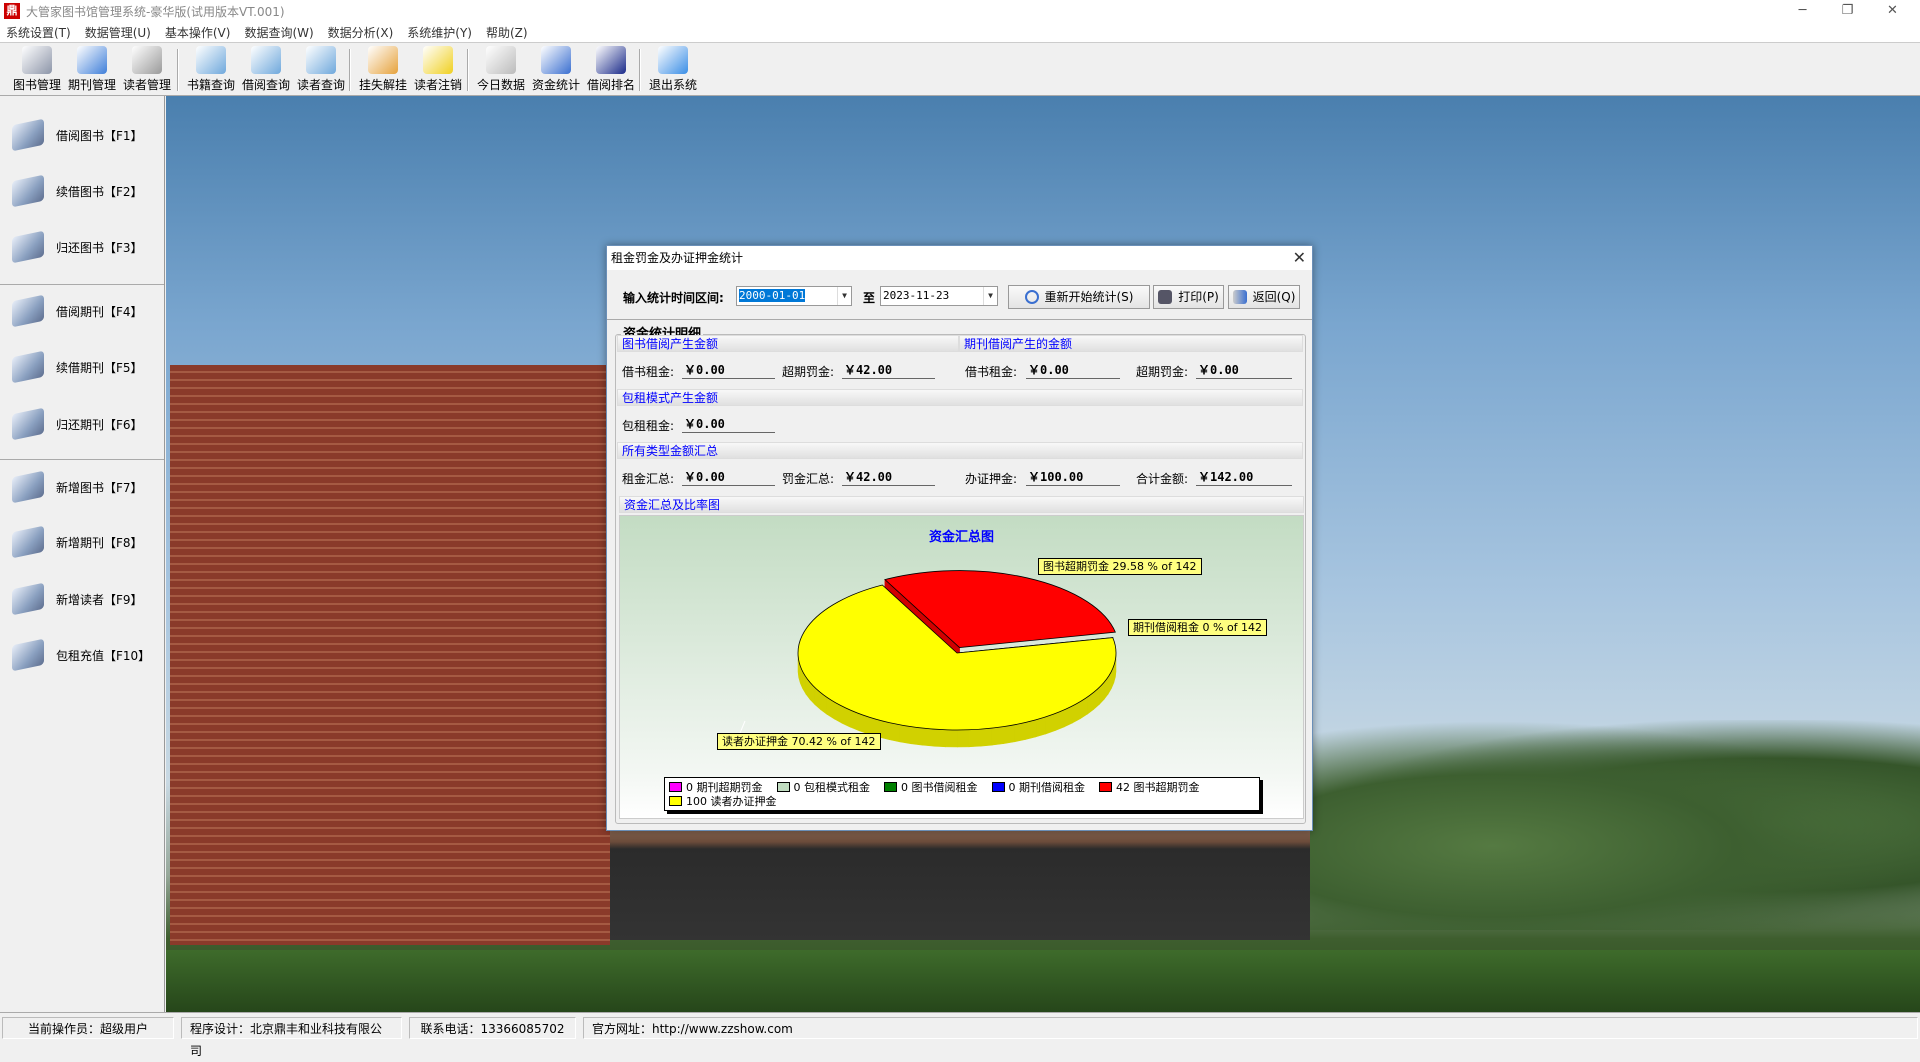 The image size is (1920, 1062). Describe the element at coordinates (888, 477) in the screenshot. I see `fine-total-value: ￥42.00` at that location.